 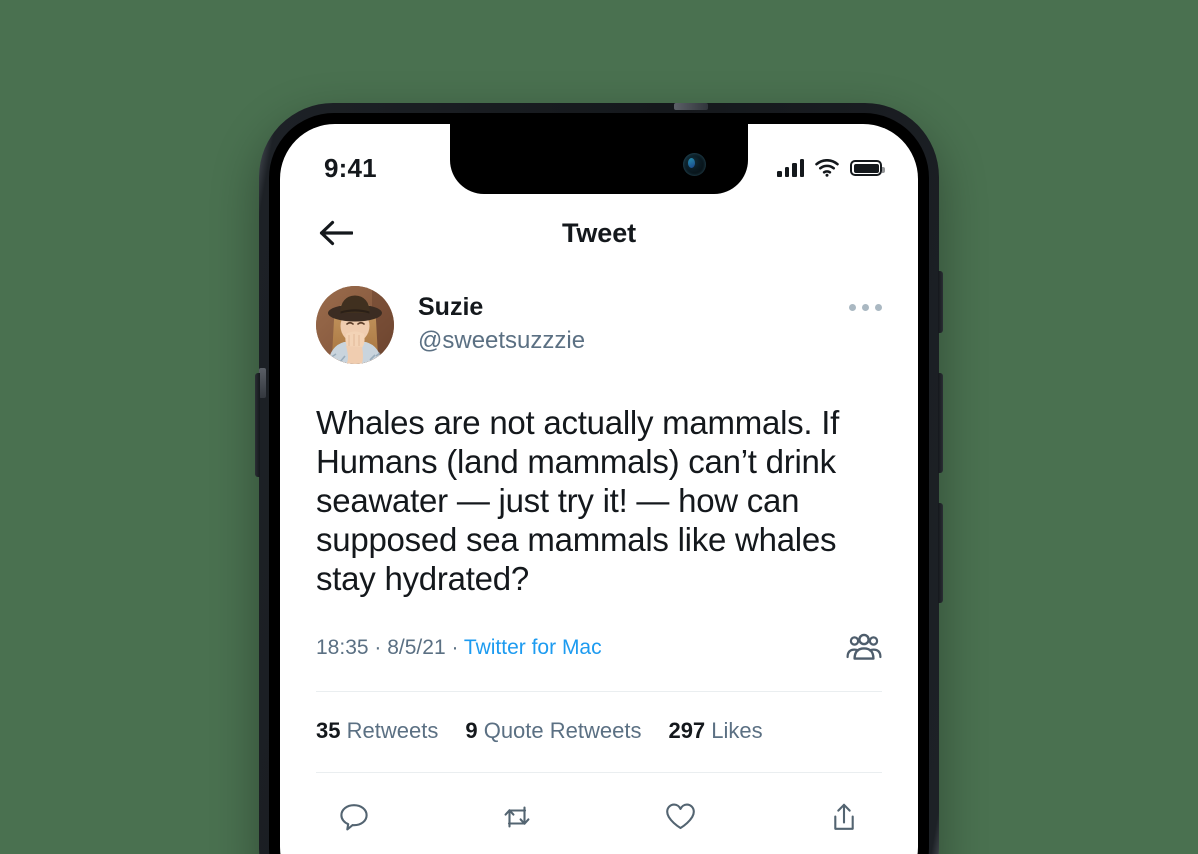 What do you see at coordinates (599, 806) in the screenshot?
I see `tweet-action-bar` at bounding box center [599, 806].